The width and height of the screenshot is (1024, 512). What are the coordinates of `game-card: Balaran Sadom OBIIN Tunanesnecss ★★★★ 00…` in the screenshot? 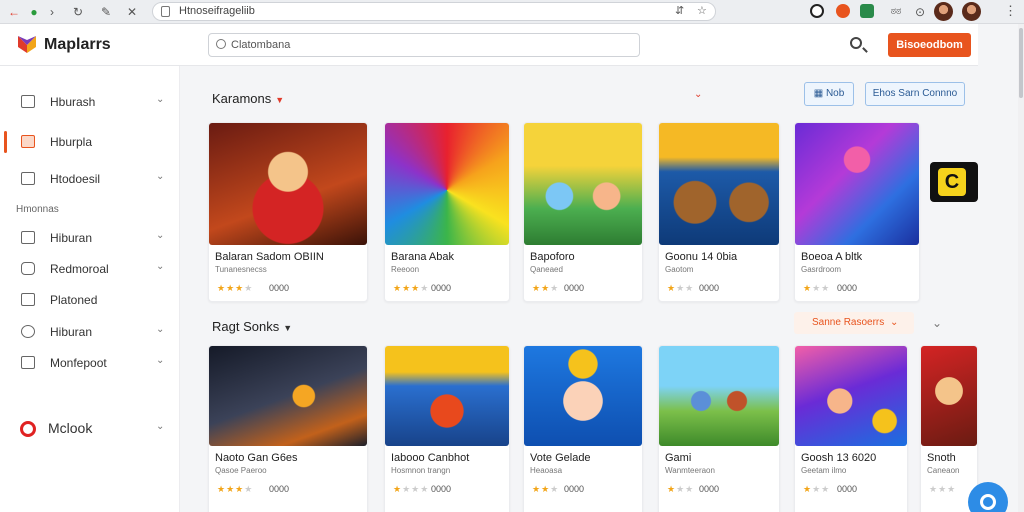 It's located at (288, 212).